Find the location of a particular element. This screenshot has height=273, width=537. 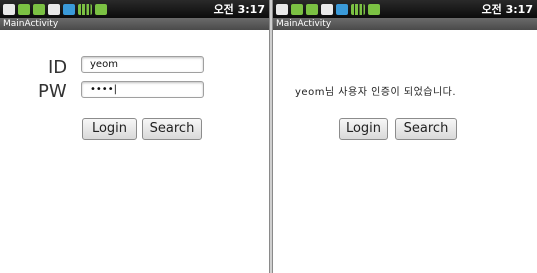

pw-input: ••••| is located at coordinates (142, 89).